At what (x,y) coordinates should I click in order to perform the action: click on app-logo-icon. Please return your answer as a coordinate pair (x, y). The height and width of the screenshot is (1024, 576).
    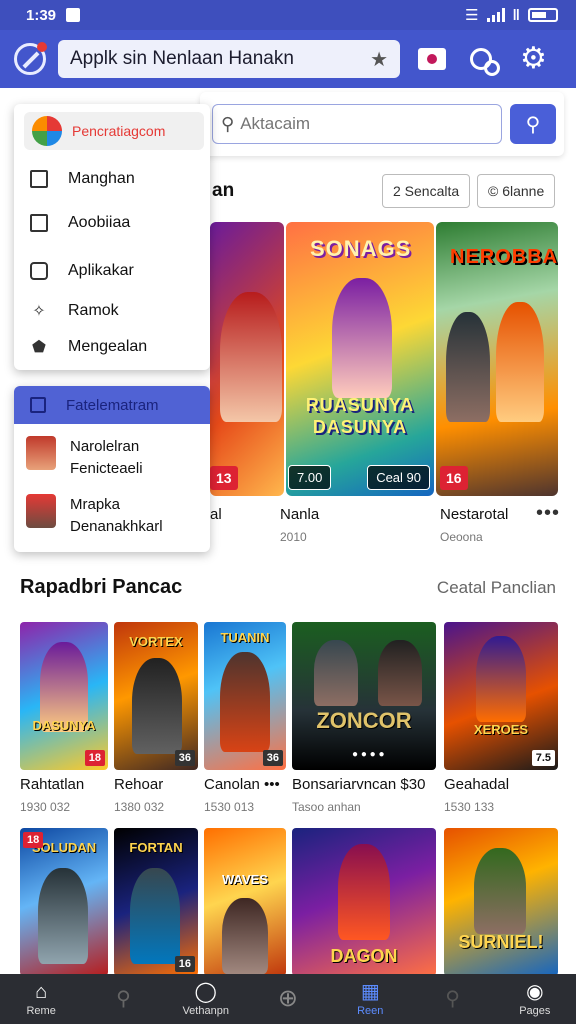
    Looking at the image, I should click on (30, 58).